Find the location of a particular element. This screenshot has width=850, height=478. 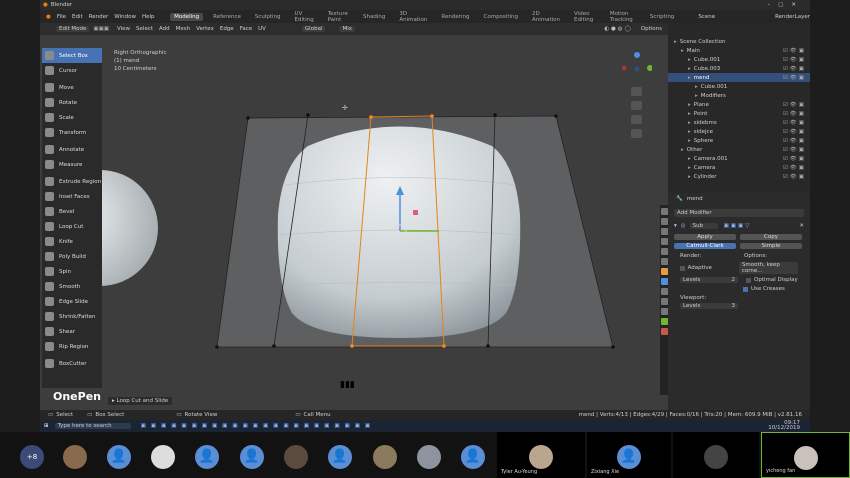

tab-uv-editing: UV Editing is located at coordinates (304, 17).